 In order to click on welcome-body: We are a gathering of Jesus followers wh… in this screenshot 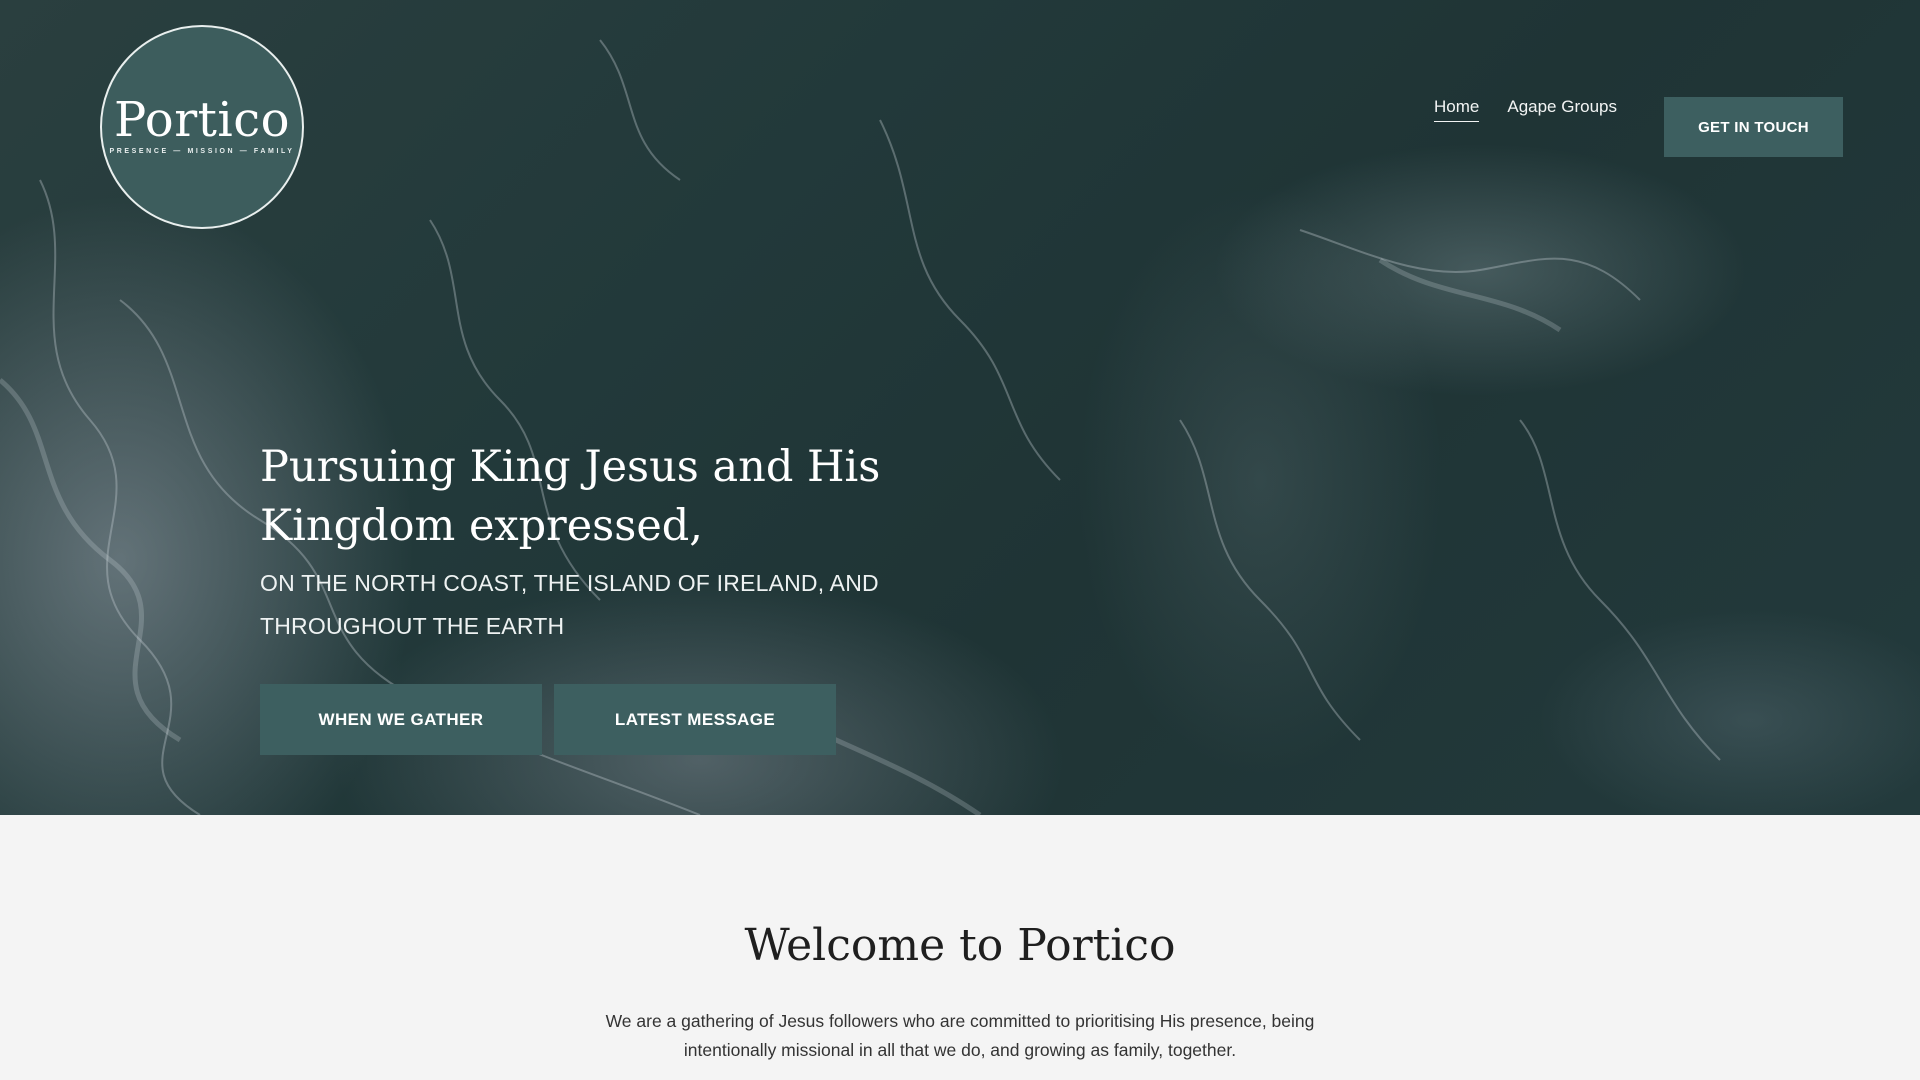, I will do `click(960, 1035)`.